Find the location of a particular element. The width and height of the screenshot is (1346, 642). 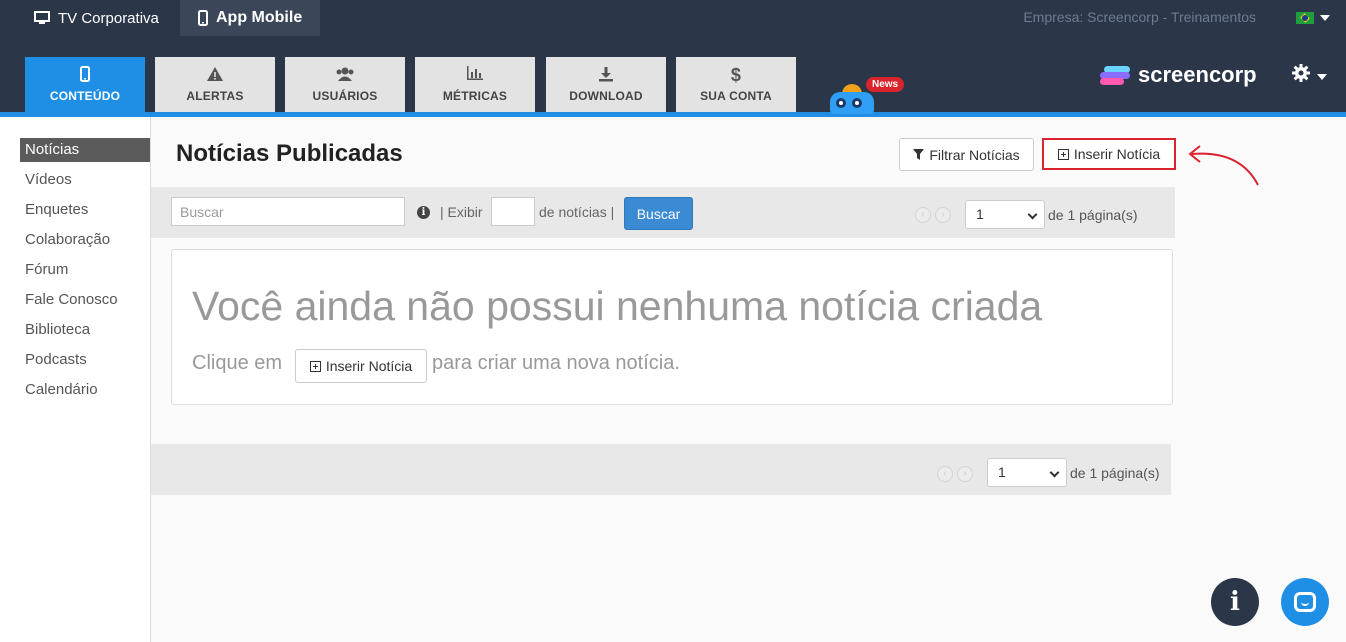

tab-alertas-label: ALERTAS is located at coordinates (215, 96).